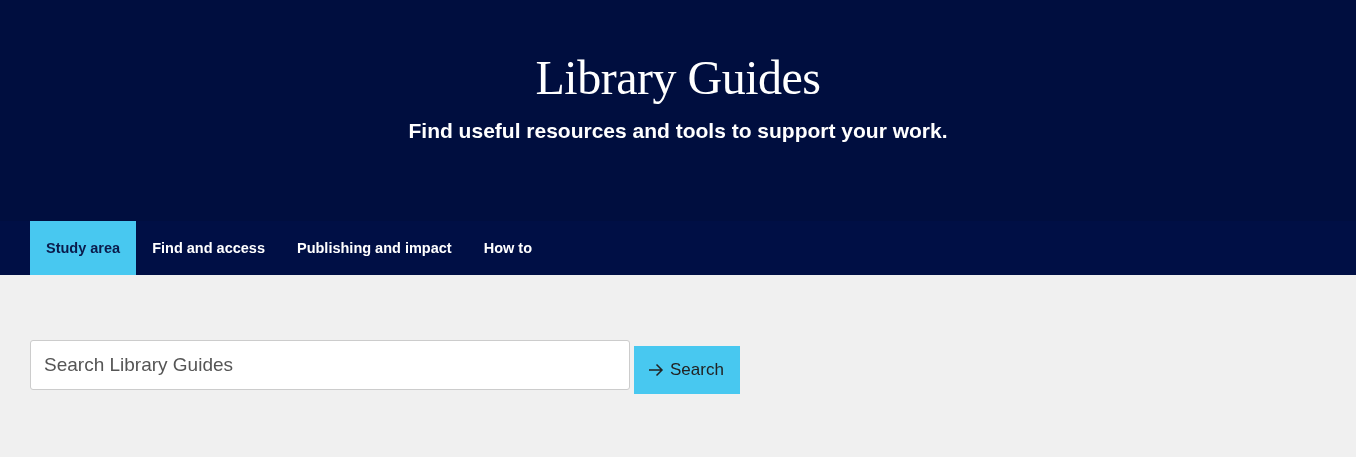  What do you see at coordinates (330, 365) in the screenshot?
I see `search-field: Search Library Guides` at bounding box center [330, 365].